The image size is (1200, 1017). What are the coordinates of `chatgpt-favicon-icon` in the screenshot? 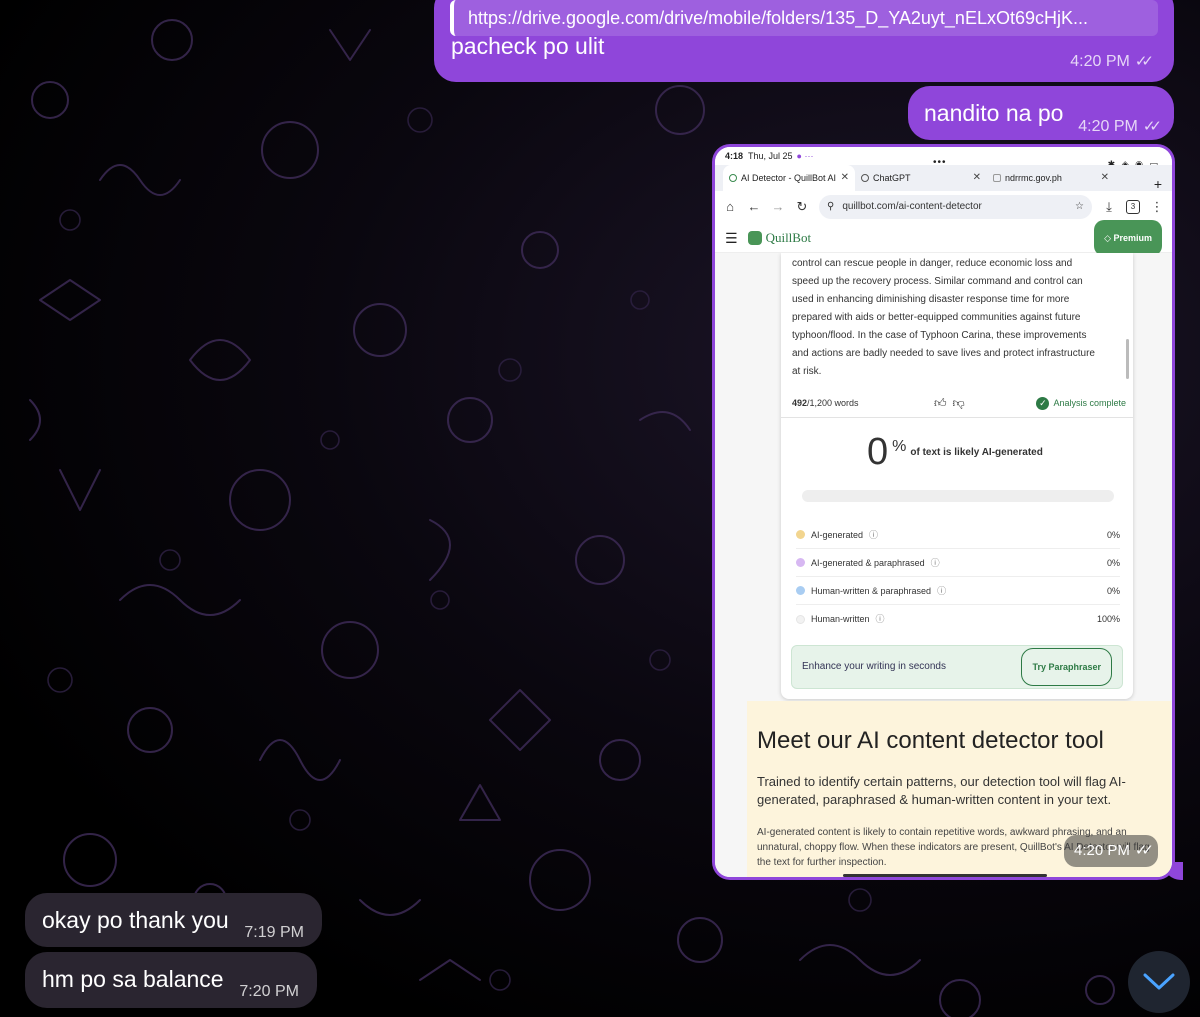 It's located at (865, 178).